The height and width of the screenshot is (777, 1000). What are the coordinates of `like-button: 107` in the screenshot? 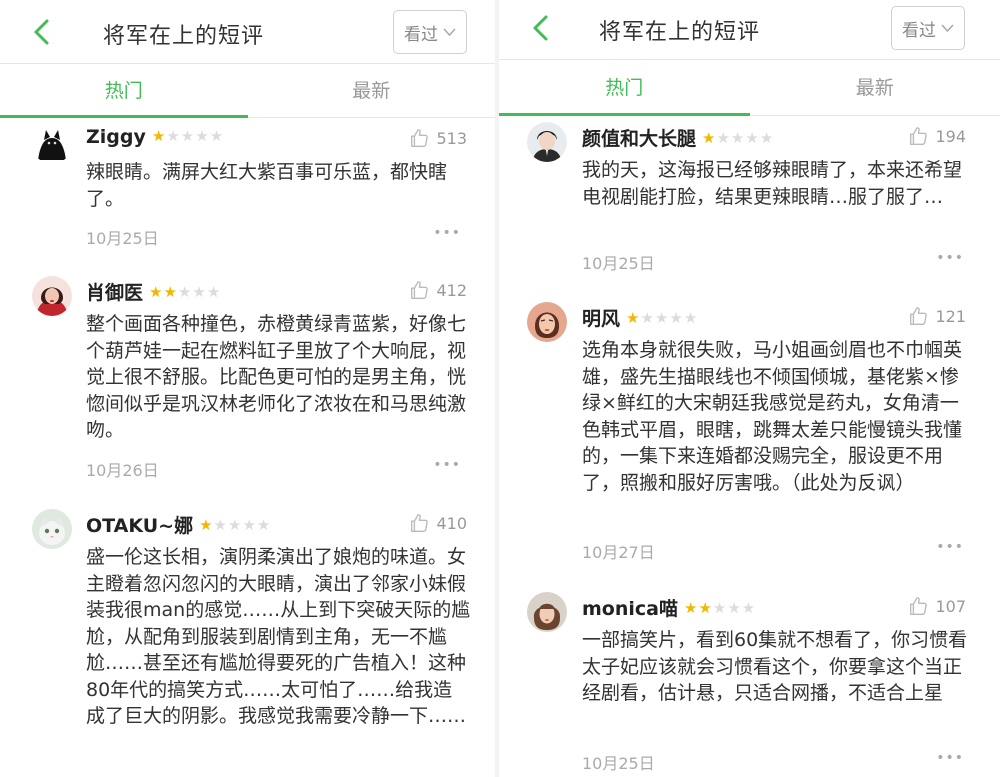 It's located at (936, 606).